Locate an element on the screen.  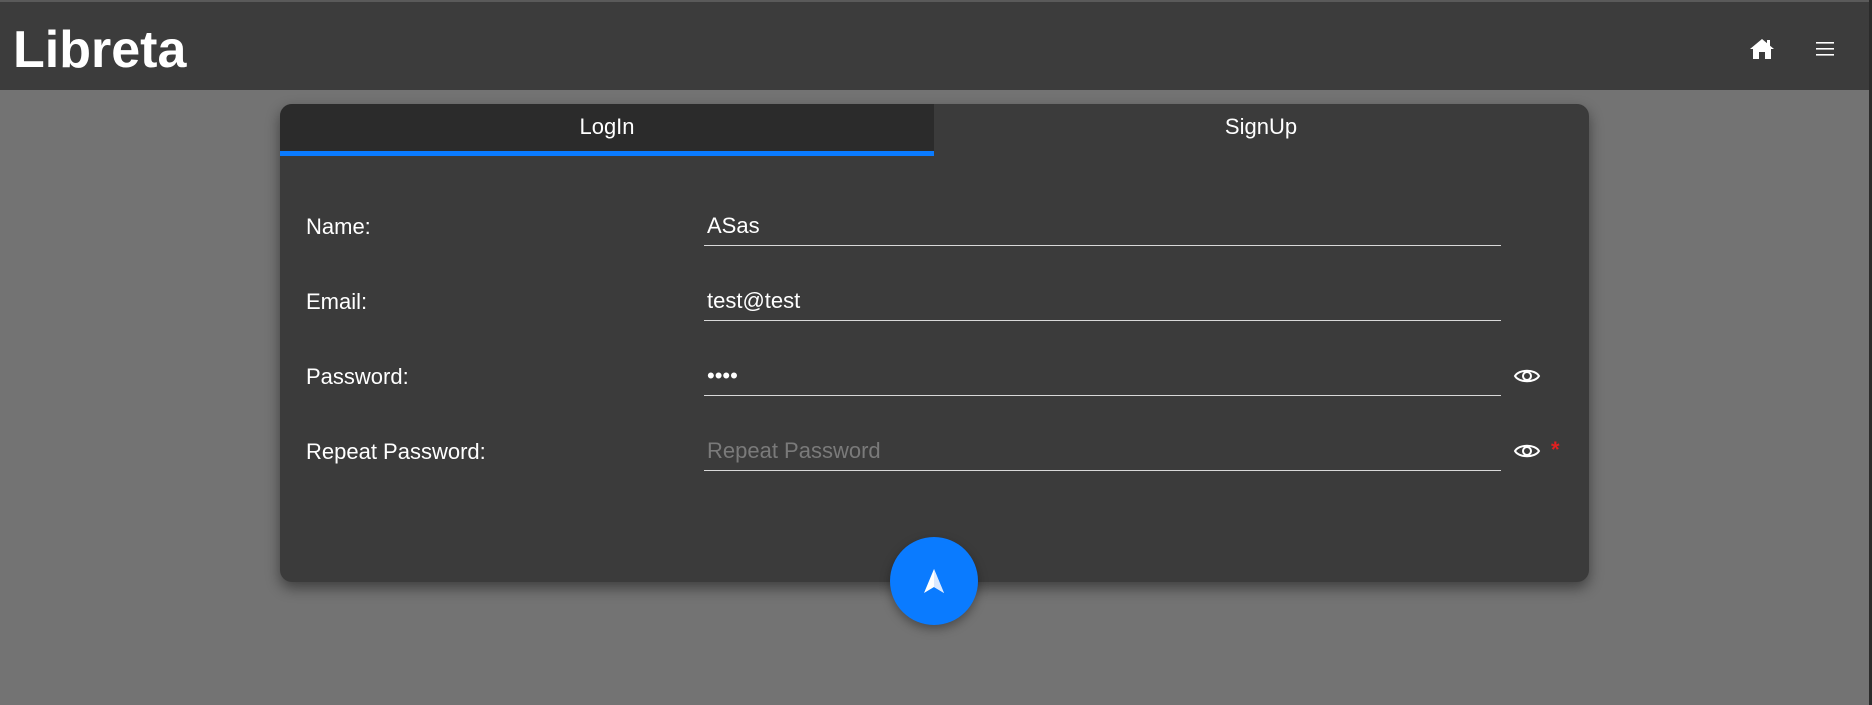
name-field is located at coordinates (1102, 226).